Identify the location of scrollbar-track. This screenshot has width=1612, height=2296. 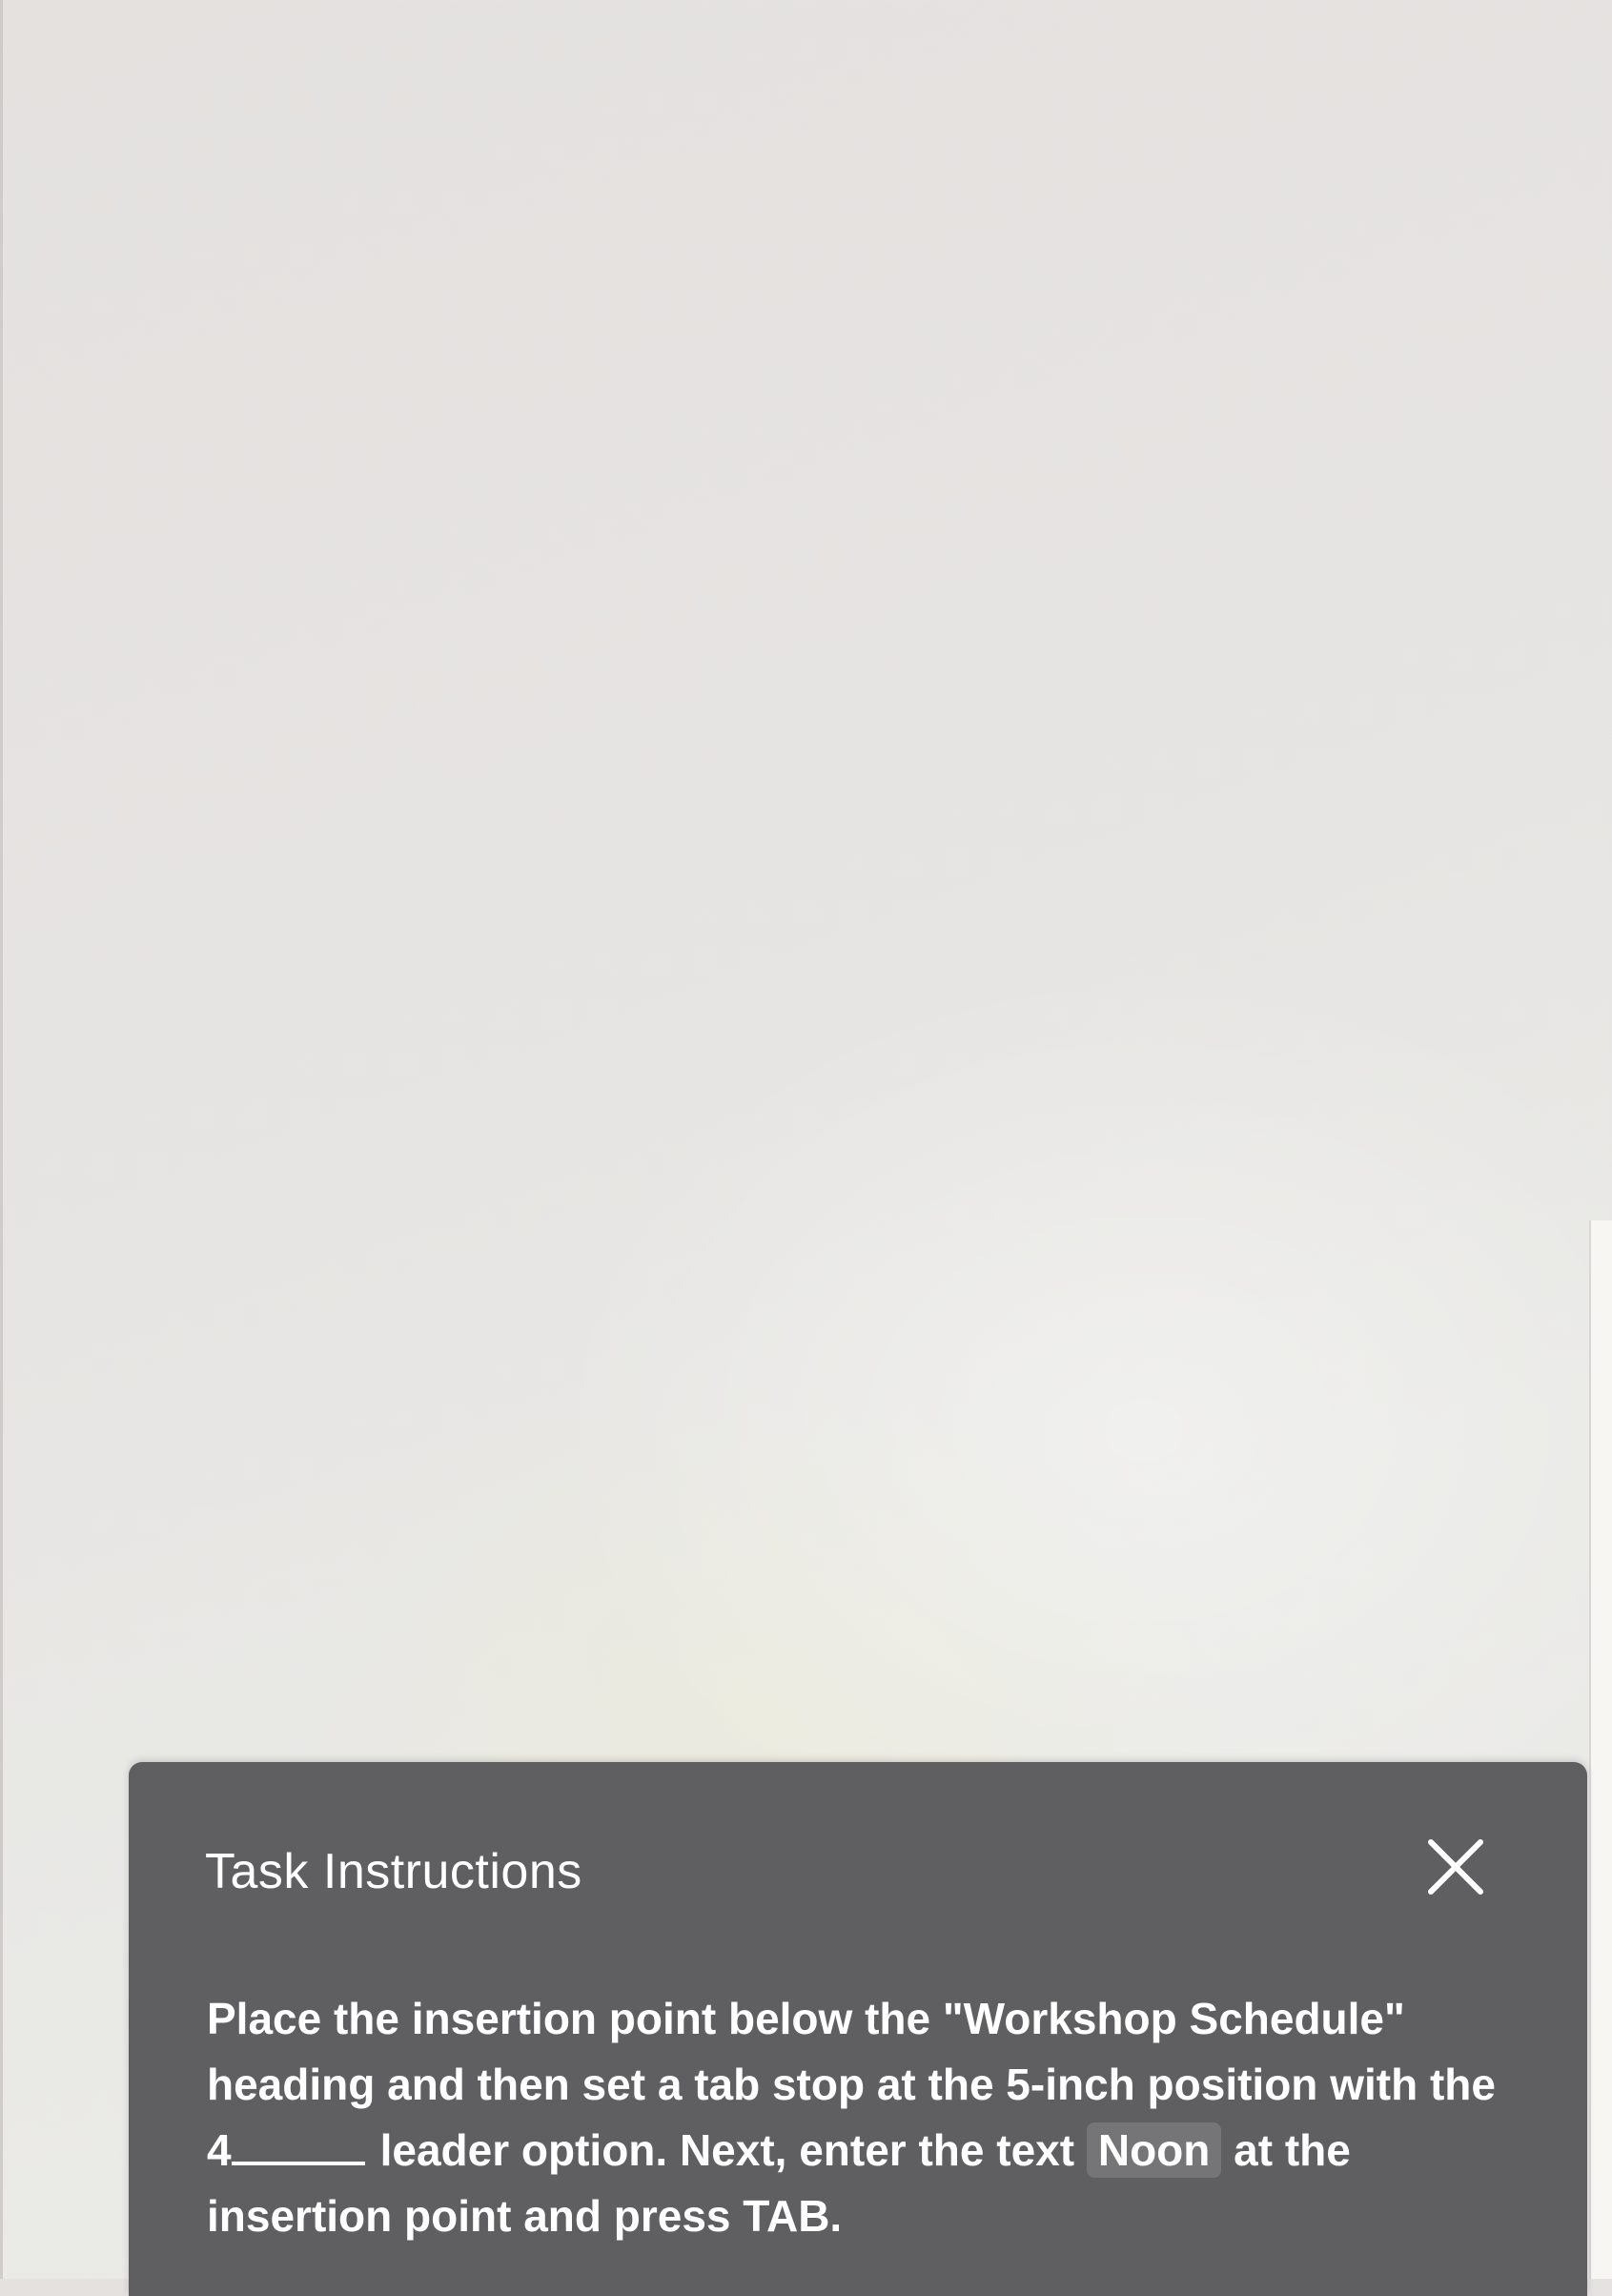
(1600, 1750).